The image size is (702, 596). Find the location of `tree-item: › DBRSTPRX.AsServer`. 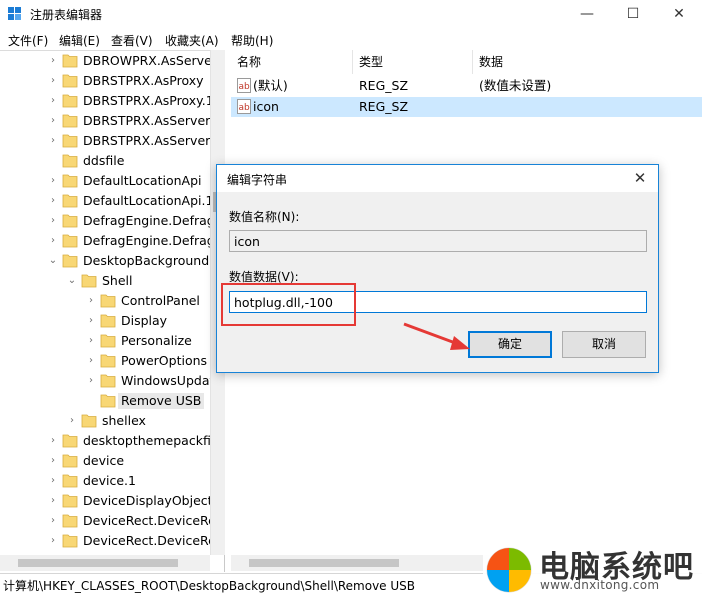

tree-item: › DBRSTPRX.AsServer is located at coordinates (112, 121).